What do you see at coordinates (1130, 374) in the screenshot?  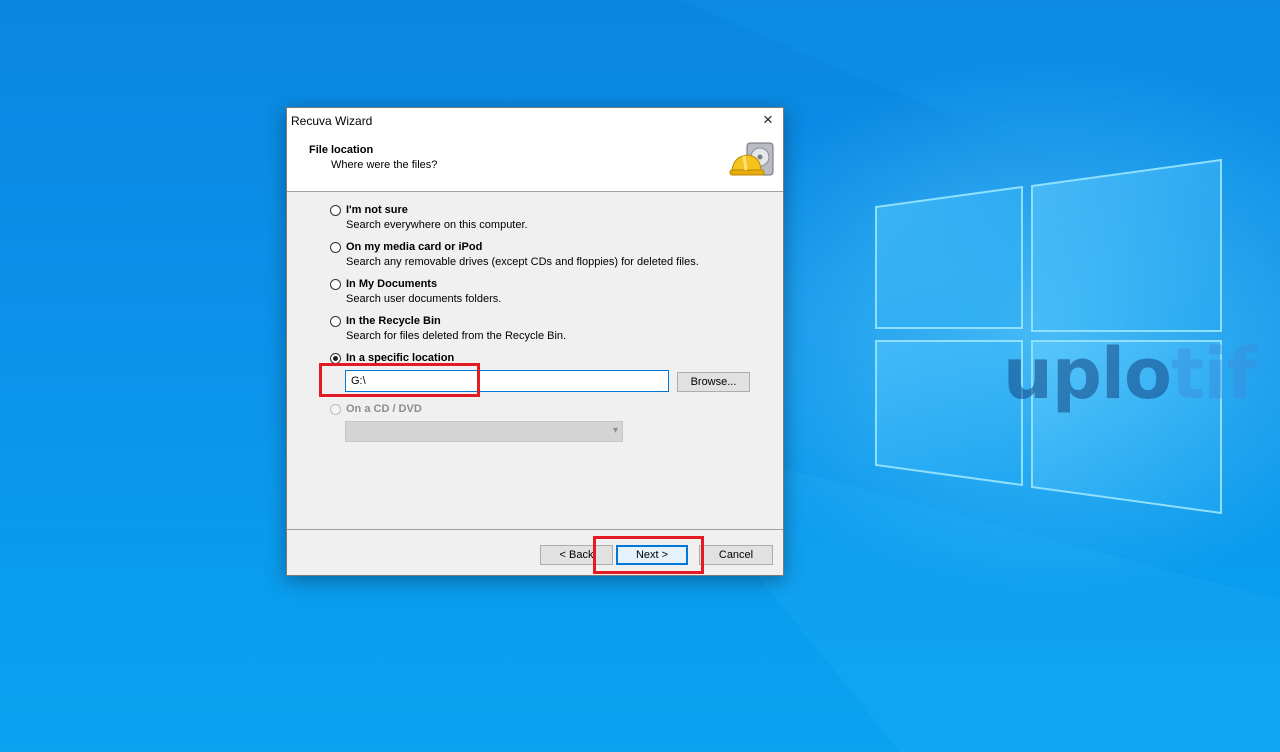 I see `watermark-logo: uplotif` at bounding box center [1130, 374].